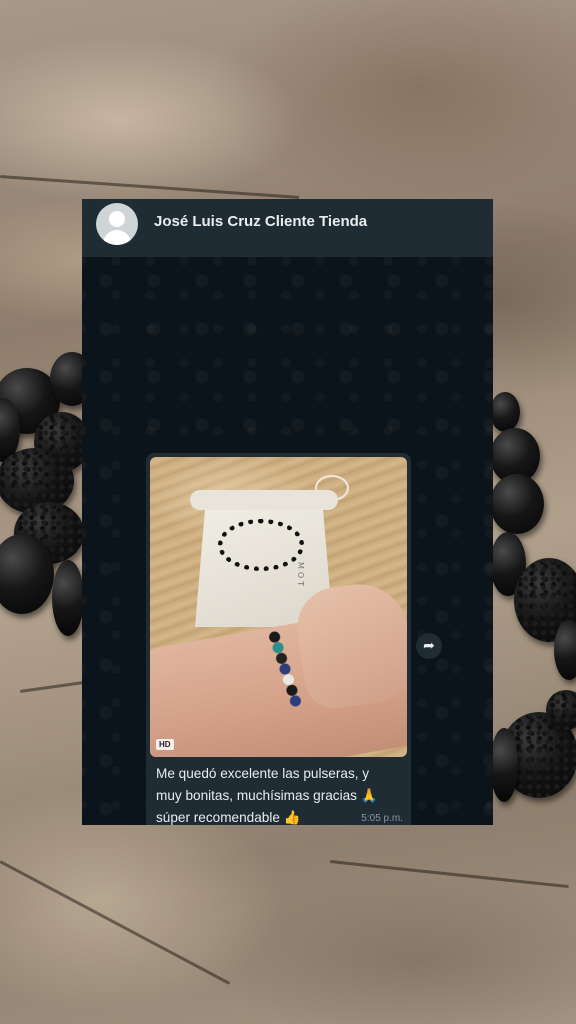 The width and height of the screenshot is (576, 1024). Describe the element at coordinates (165, 744) in the screenshot. I see `hd-badge: HD` at that location.